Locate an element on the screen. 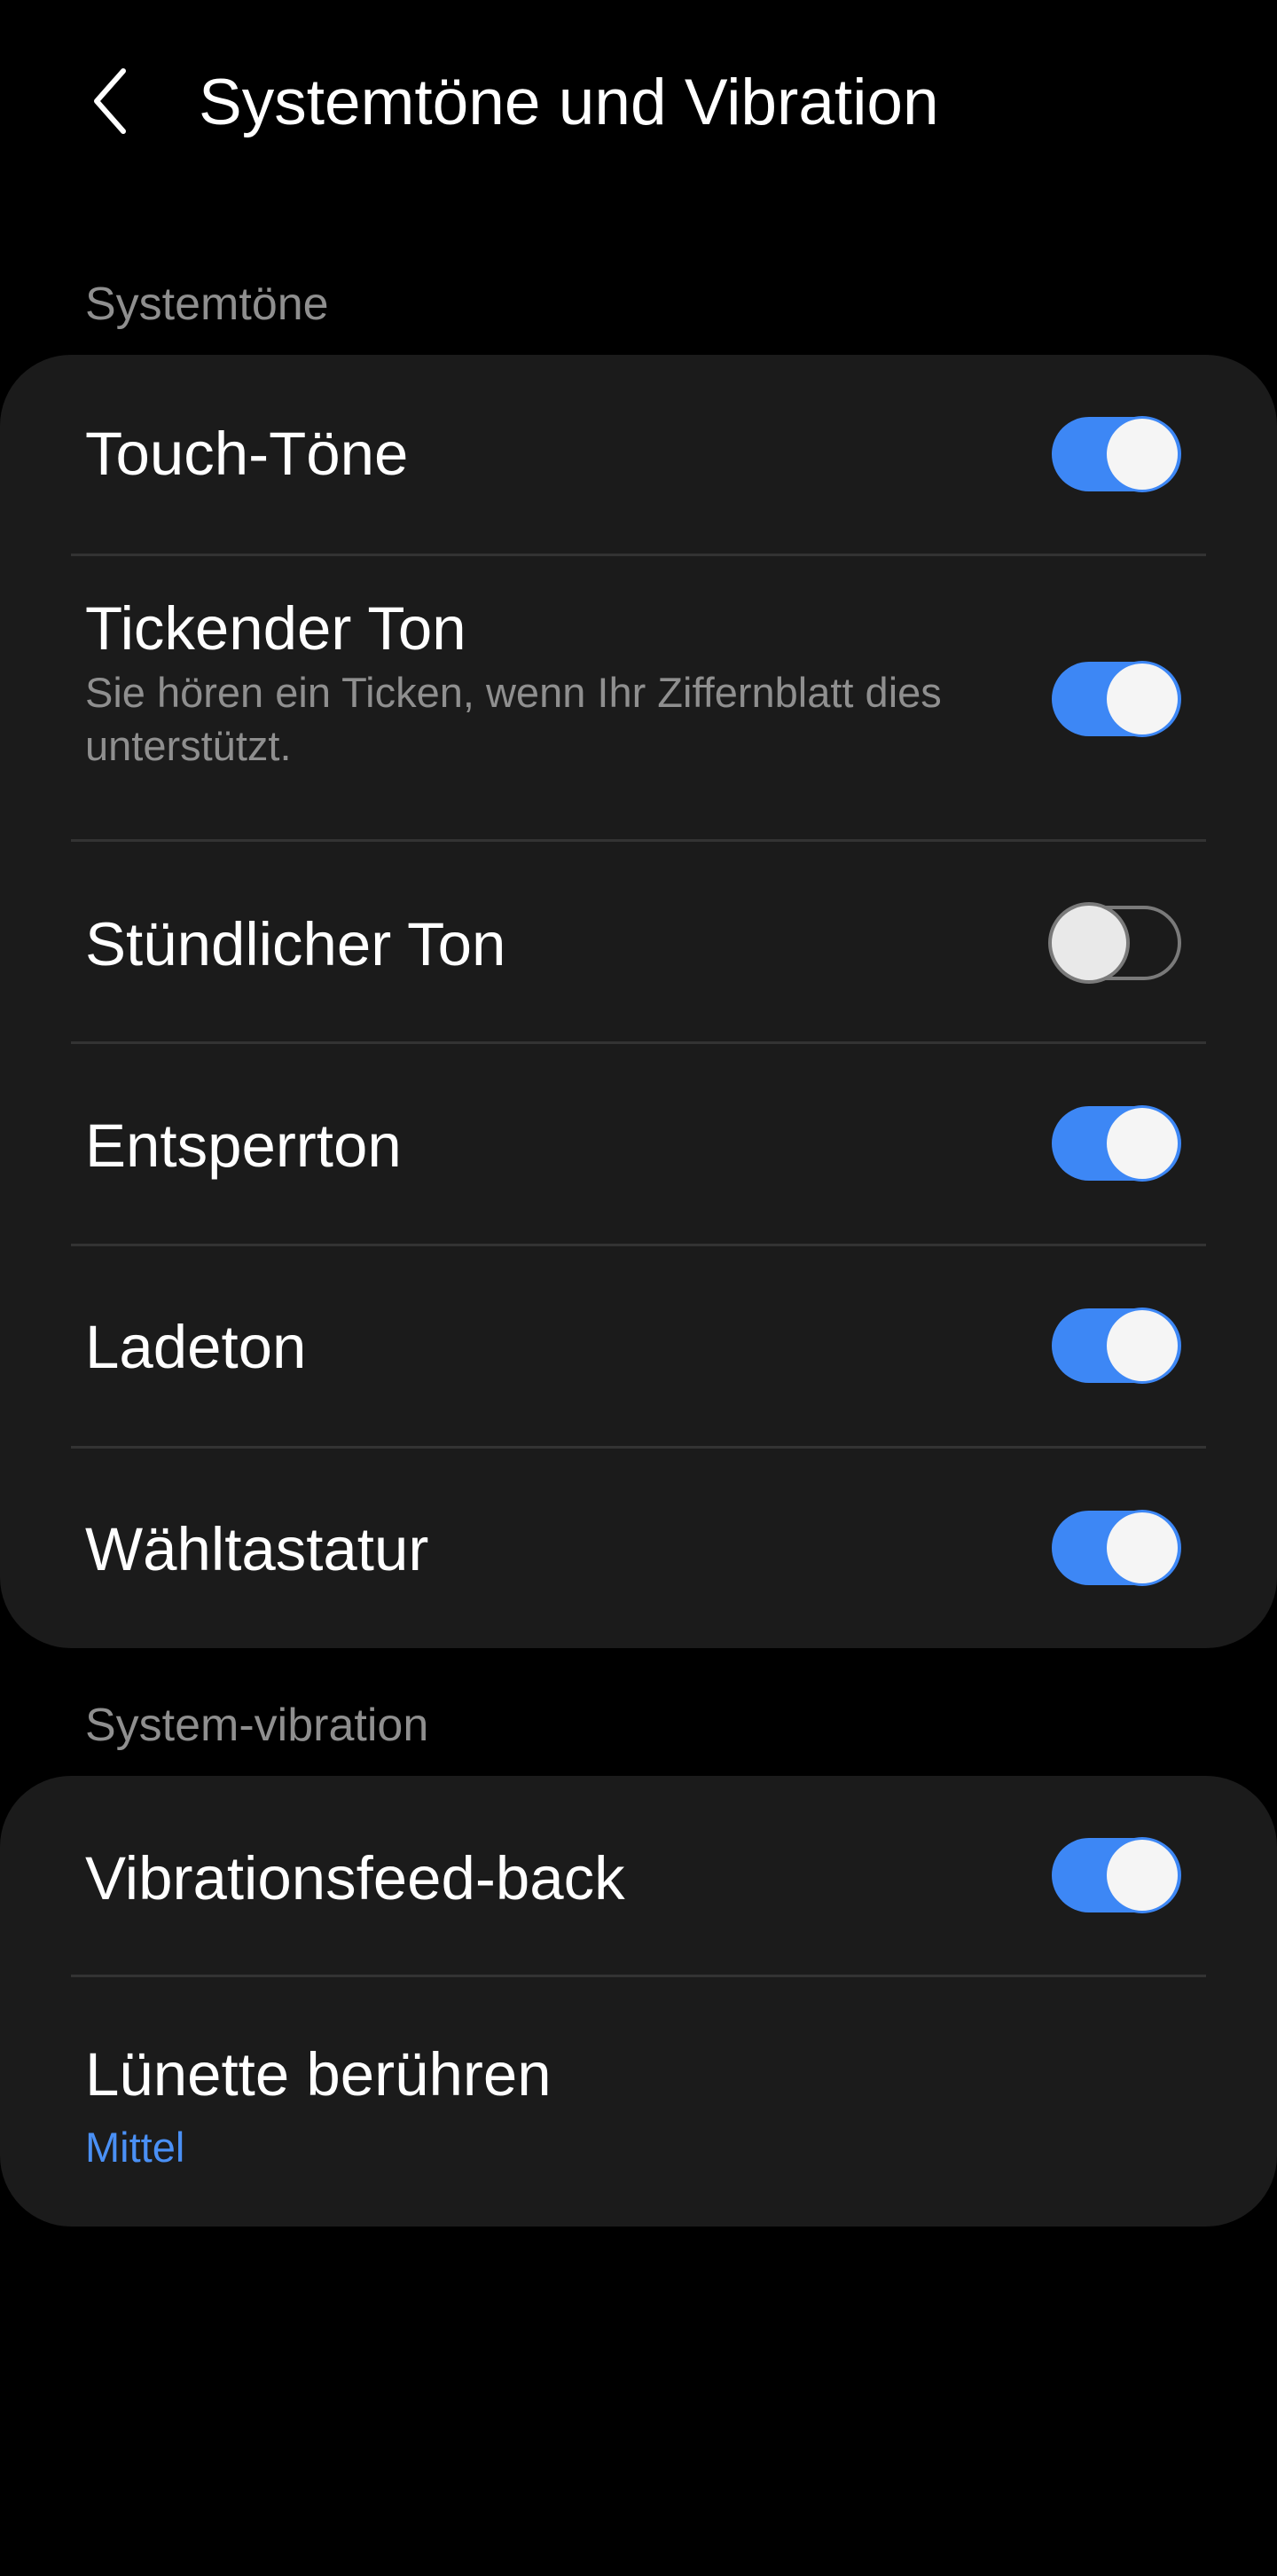 The width and height of the screenshot is (1277, 2576). setting-row-dial-pad: Wähltastatur is located at coordinates (638, 1548).